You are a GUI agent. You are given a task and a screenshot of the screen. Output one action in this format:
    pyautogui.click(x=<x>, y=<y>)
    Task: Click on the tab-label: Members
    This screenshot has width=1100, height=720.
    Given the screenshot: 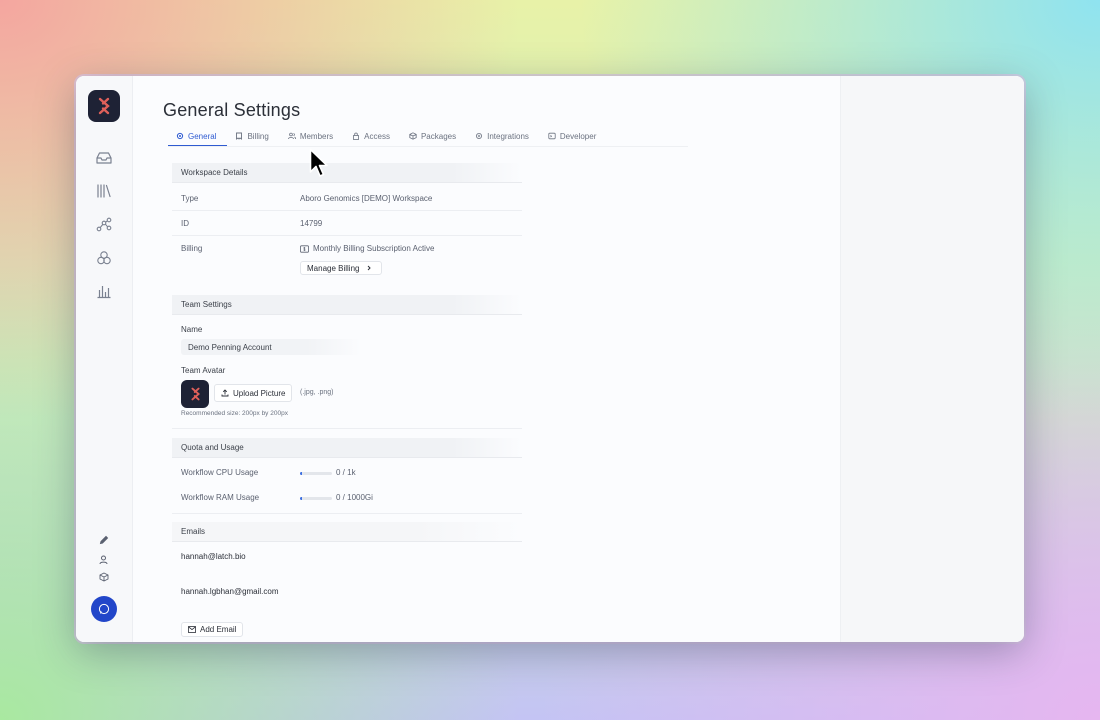 What is the action you would take?
    pyautogui.click(x=316, y=136)
    